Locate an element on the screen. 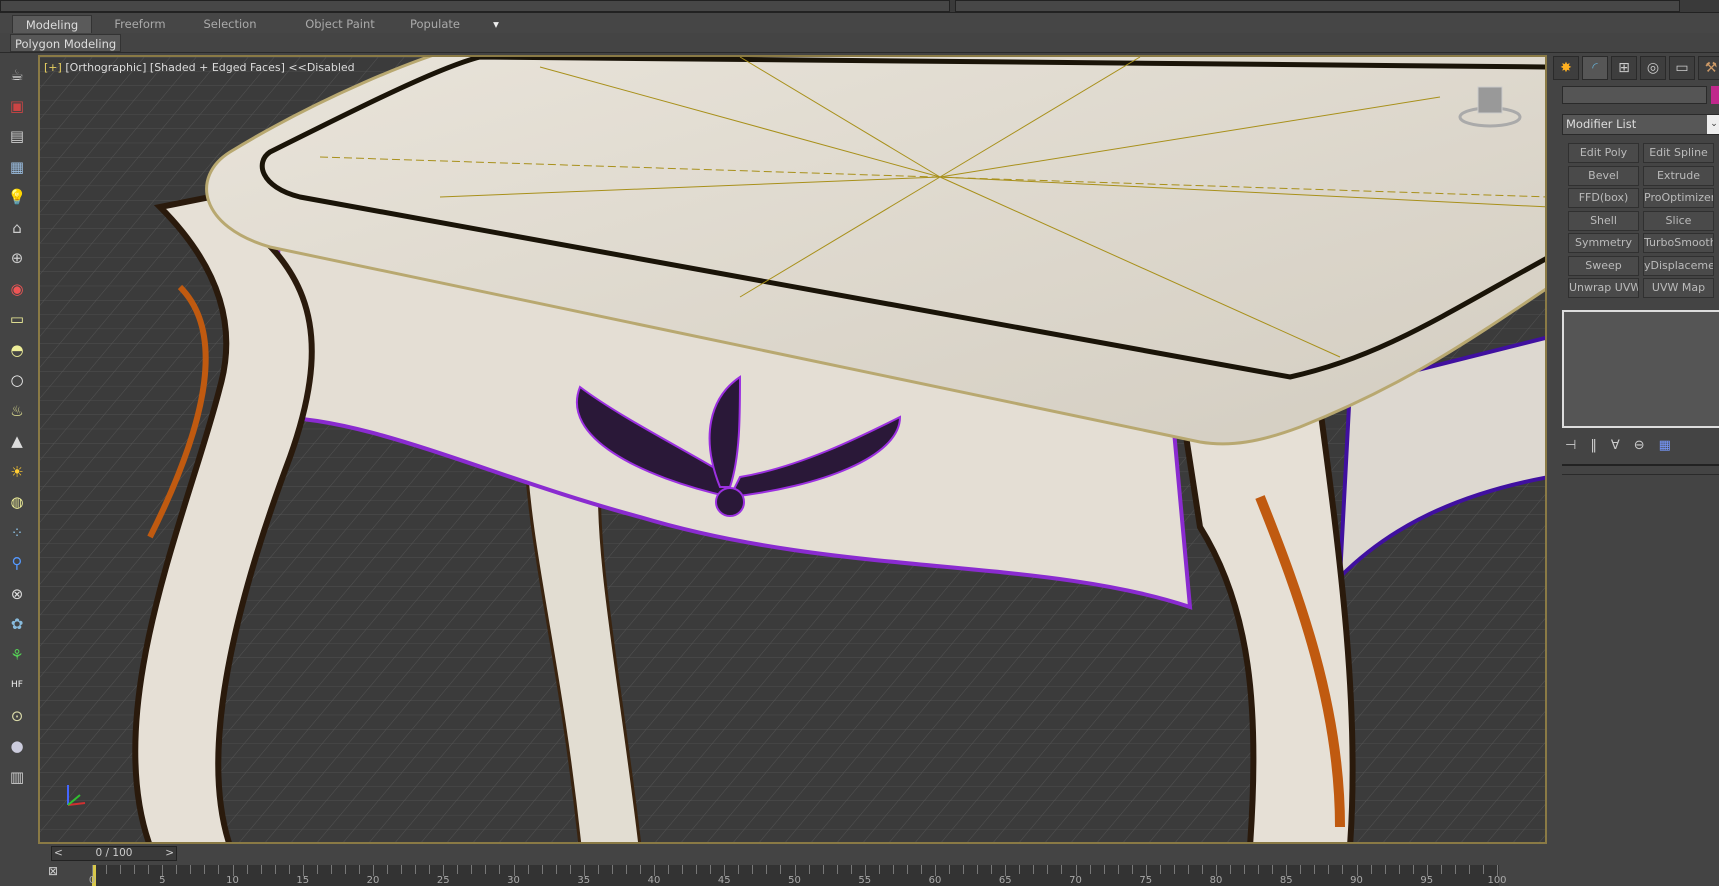 The image size is (1719, 886). helper-icon: ⊕ is located at coordinates (17, 258).